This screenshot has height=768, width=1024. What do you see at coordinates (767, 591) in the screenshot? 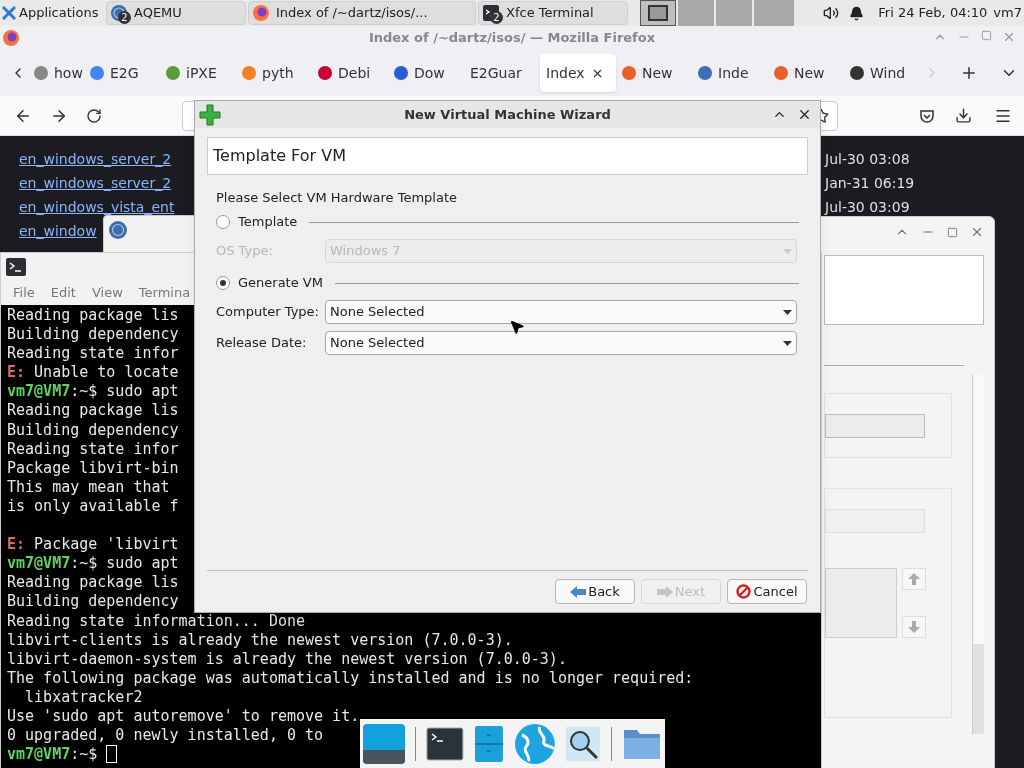
I see `wizard-button: Cancel` at bounding box center [767, 591].